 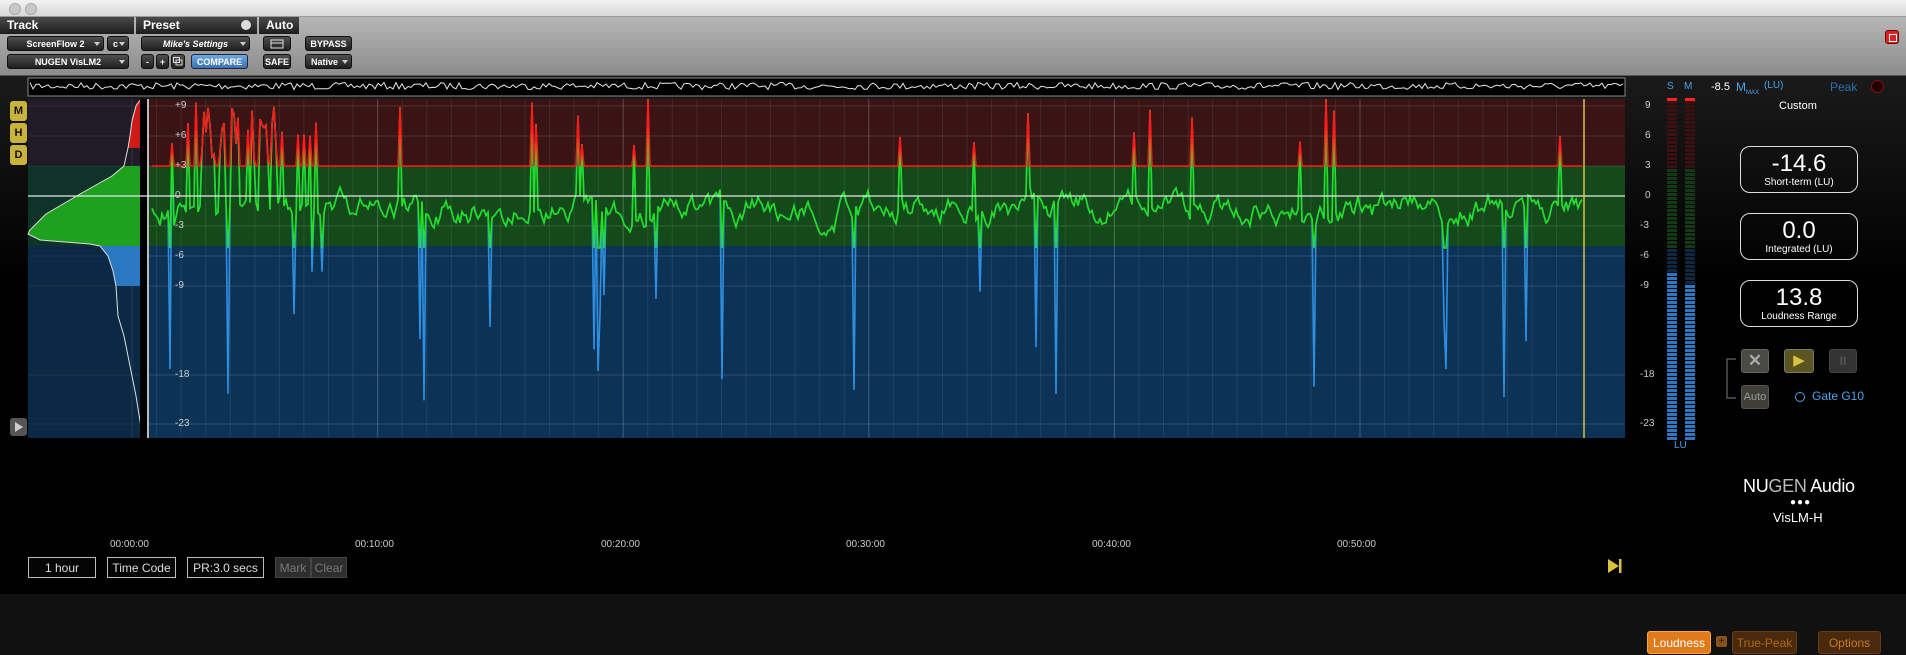 I want to click on preset-menu-icon, so click(x=246, y=25).